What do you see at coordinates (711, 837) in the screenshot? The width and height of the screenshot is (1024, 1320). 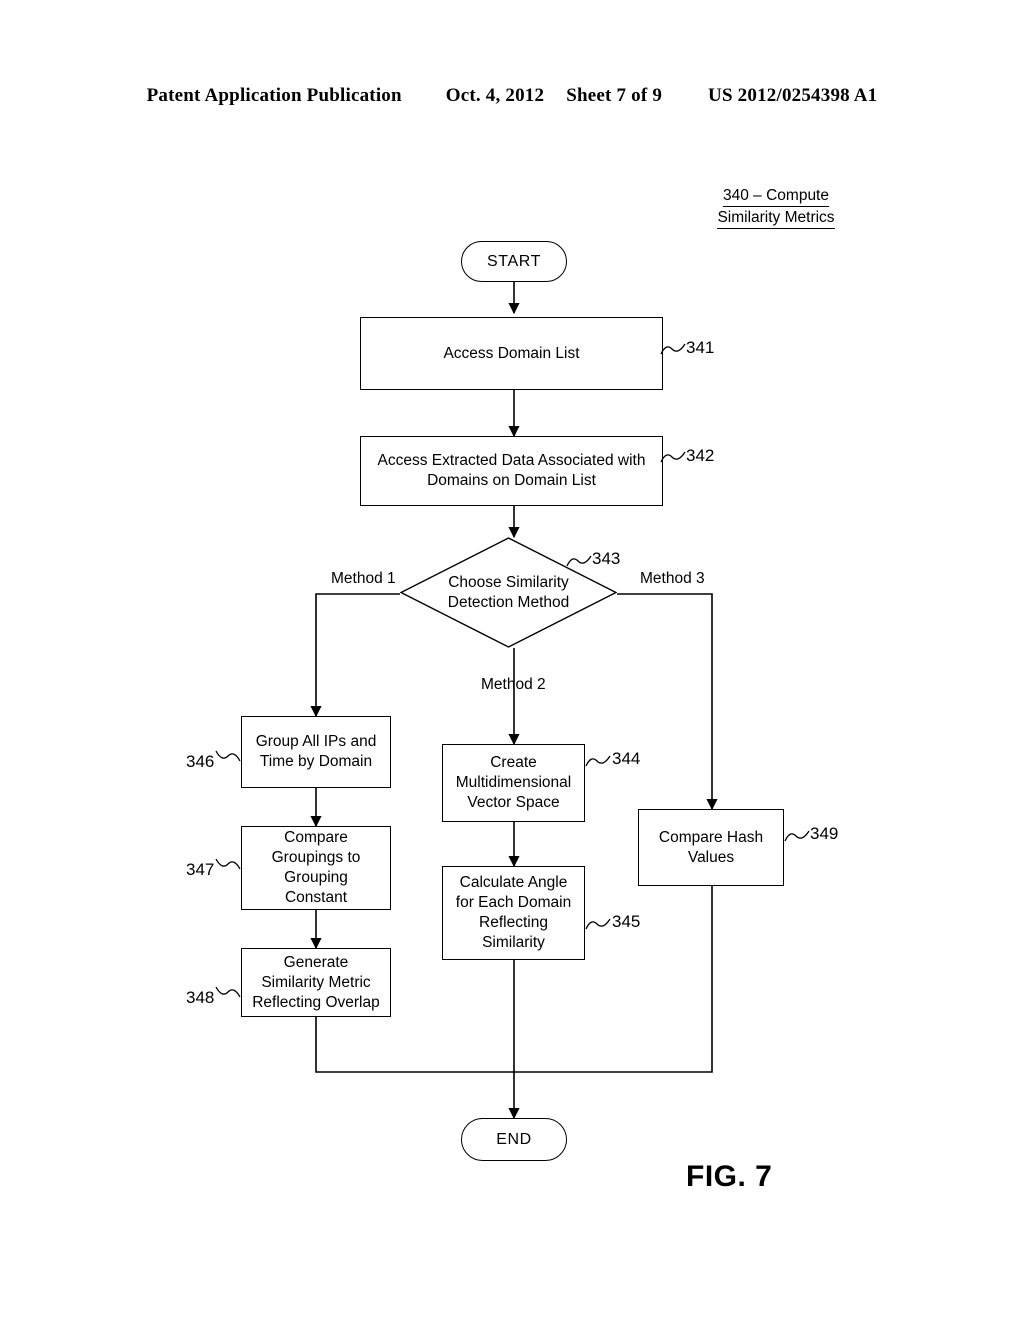 I see `node-349-label-line1: Compare Hash` at bounding box center [711, 837].